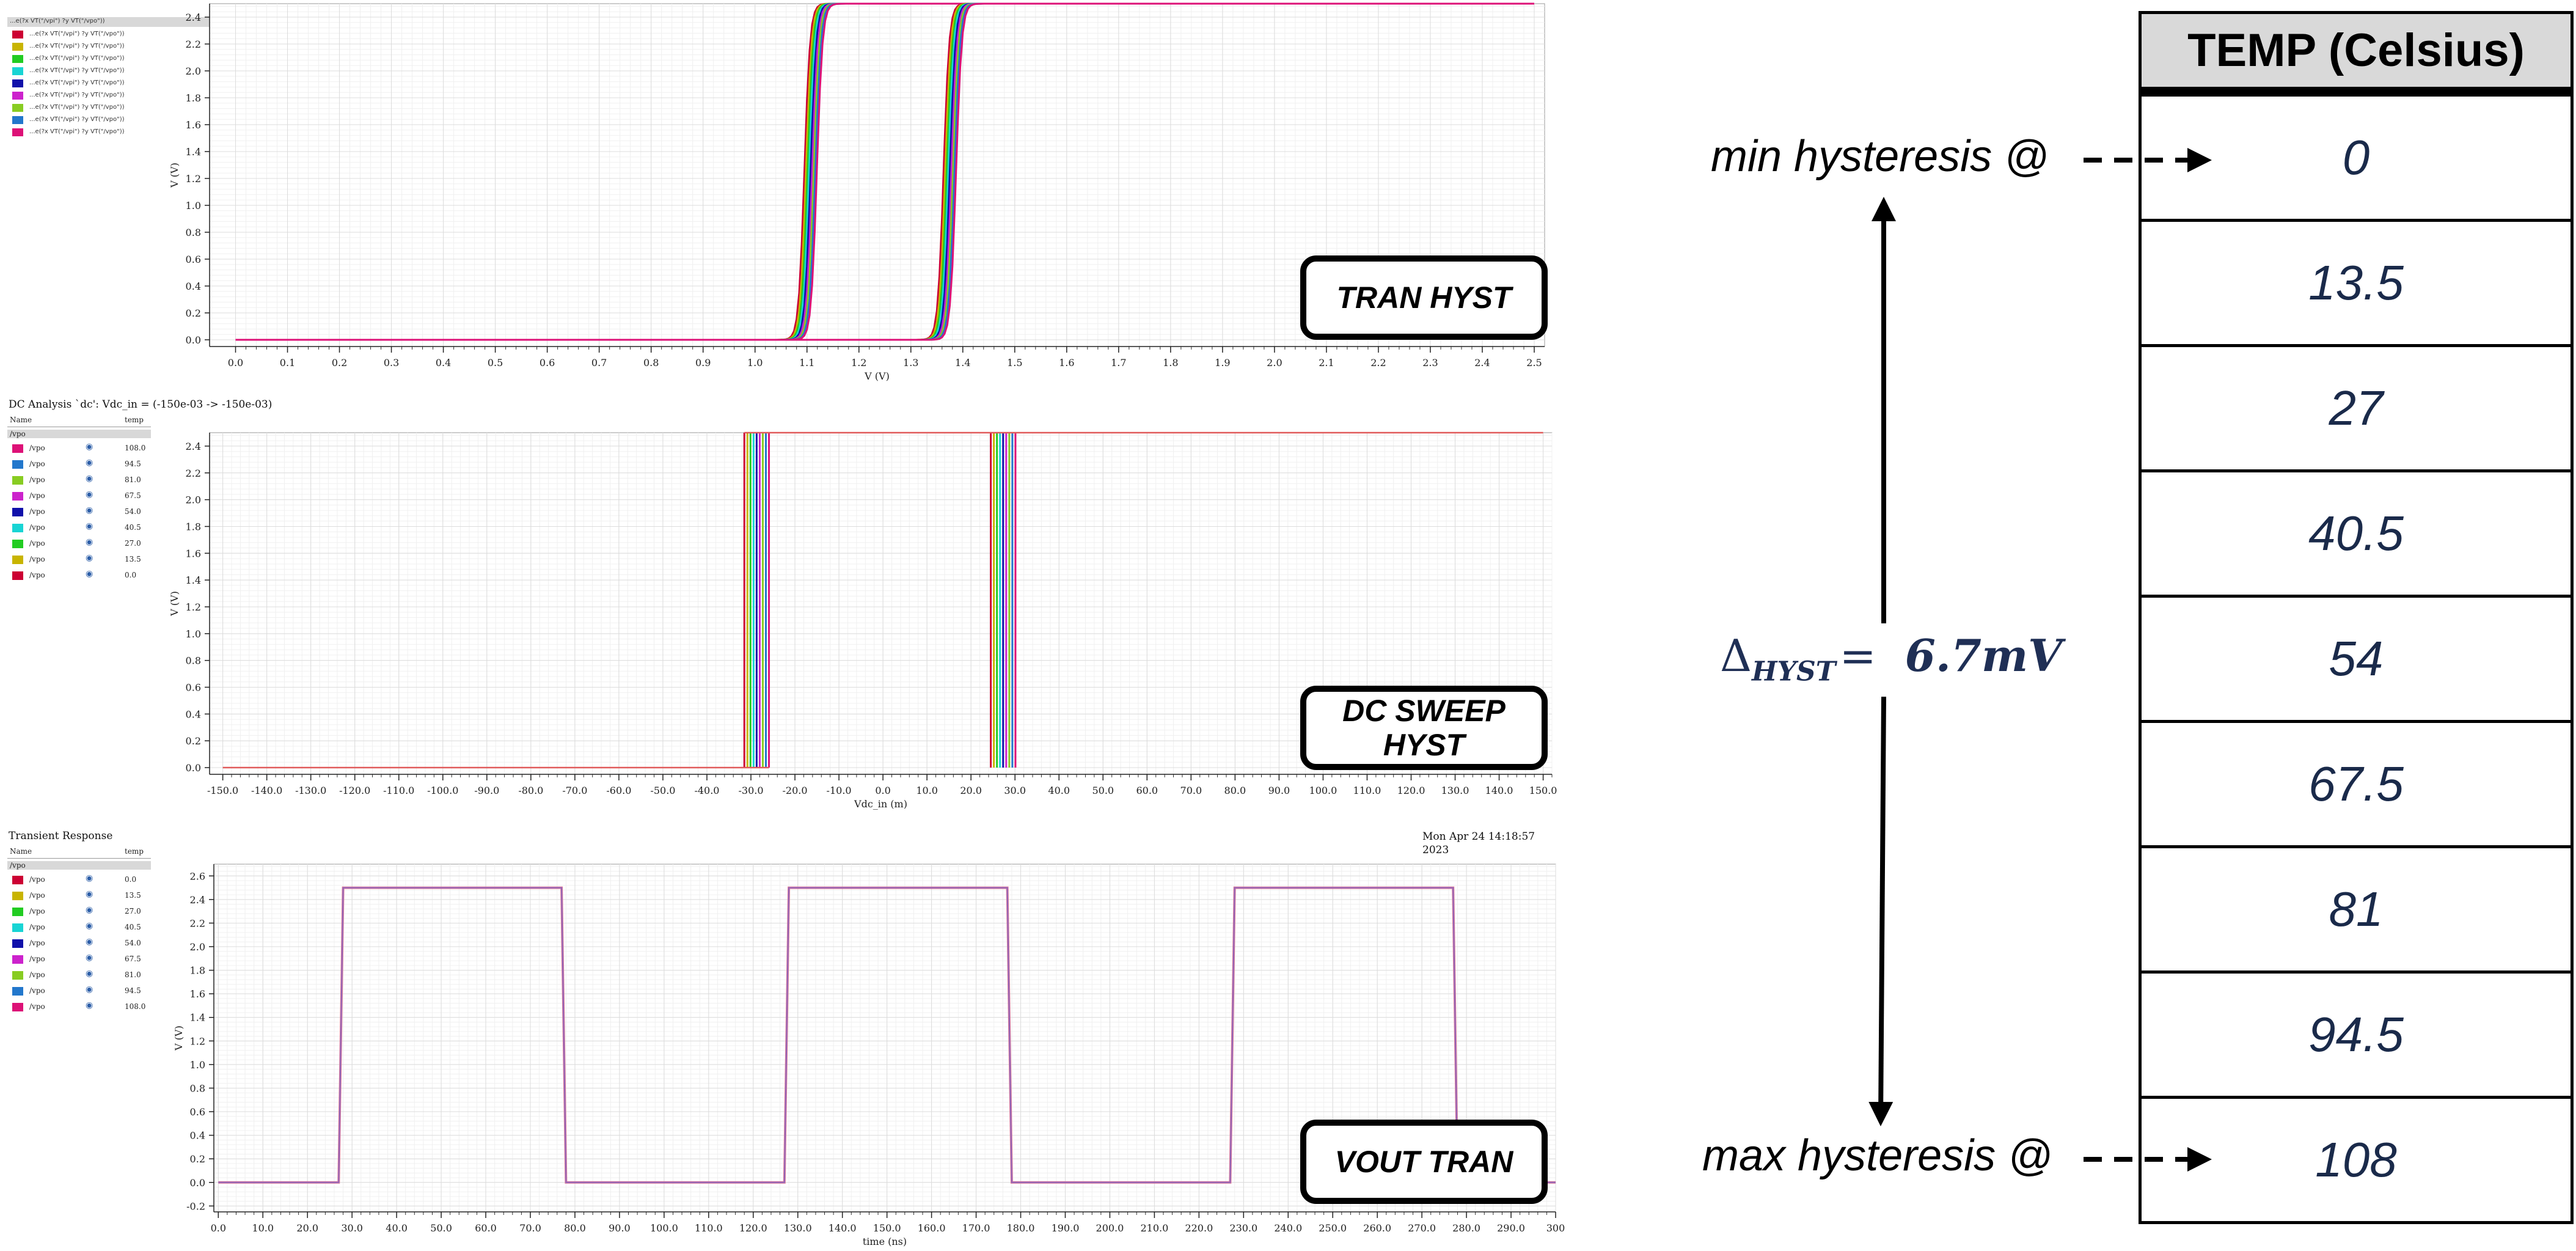 The height and width of the screenshot is (1251, 2576). Describe the element at coordinates (1333, 1228) in the screenshot. I see `x-tick-label: 250.0` at that location.